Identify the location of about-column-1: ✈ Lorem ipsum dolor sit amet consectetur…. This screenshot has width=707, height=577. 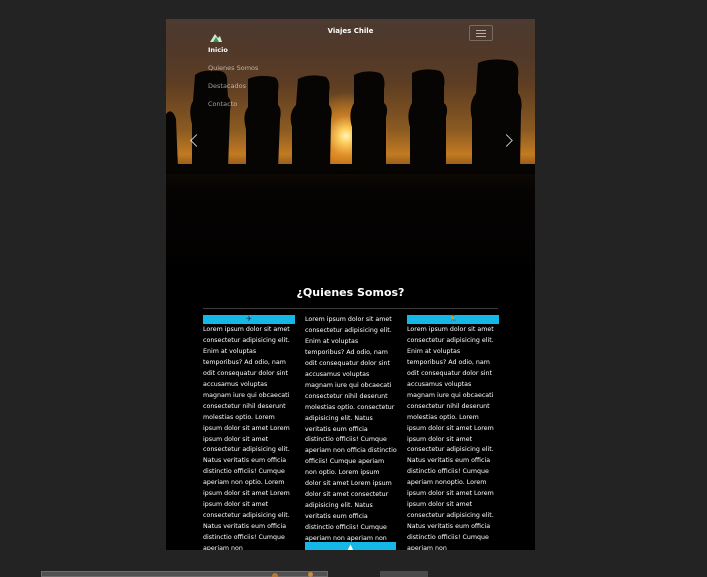
(249, 432).